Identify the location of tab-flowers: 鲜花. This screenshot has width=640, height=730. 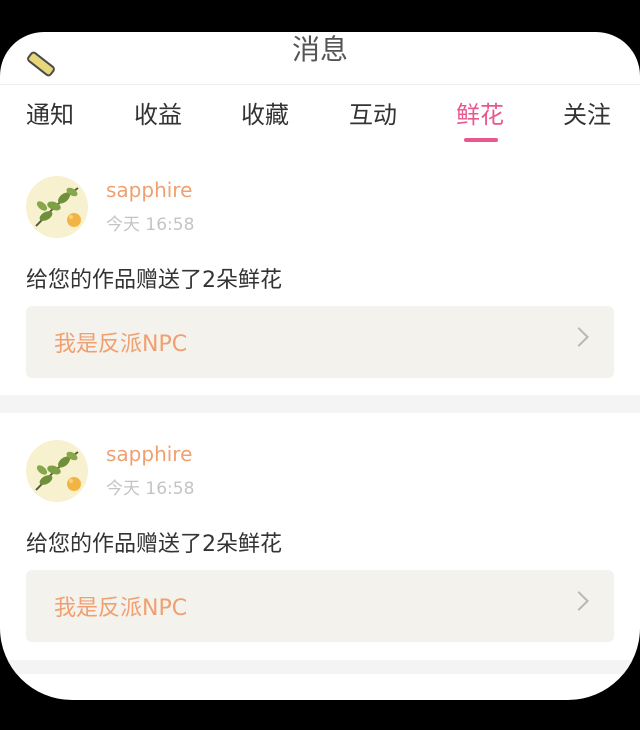
(480, 115).